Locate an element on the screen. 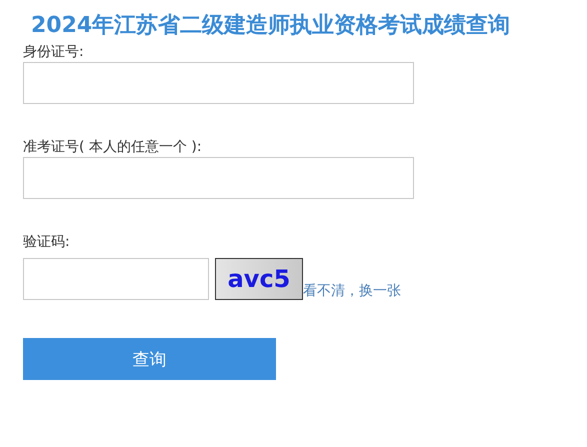  page-title: 2024年江苏省二级建造师执业资格考试成绩查询 is located at coordinates (271, 26).